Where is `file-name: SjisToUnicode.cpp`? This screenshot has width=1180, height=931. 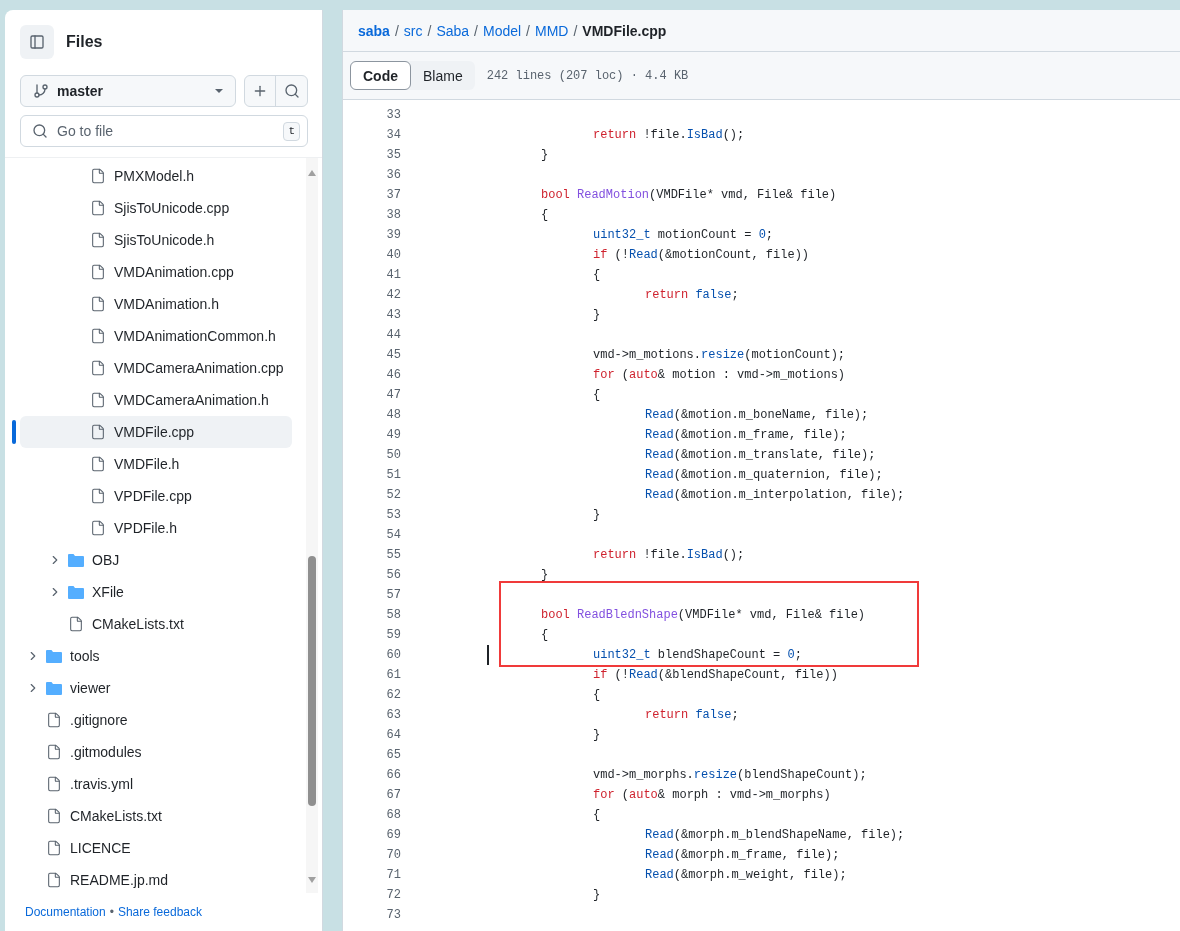
file-name: SjisToUnicode.cpp is located at coordinates (172, 208).